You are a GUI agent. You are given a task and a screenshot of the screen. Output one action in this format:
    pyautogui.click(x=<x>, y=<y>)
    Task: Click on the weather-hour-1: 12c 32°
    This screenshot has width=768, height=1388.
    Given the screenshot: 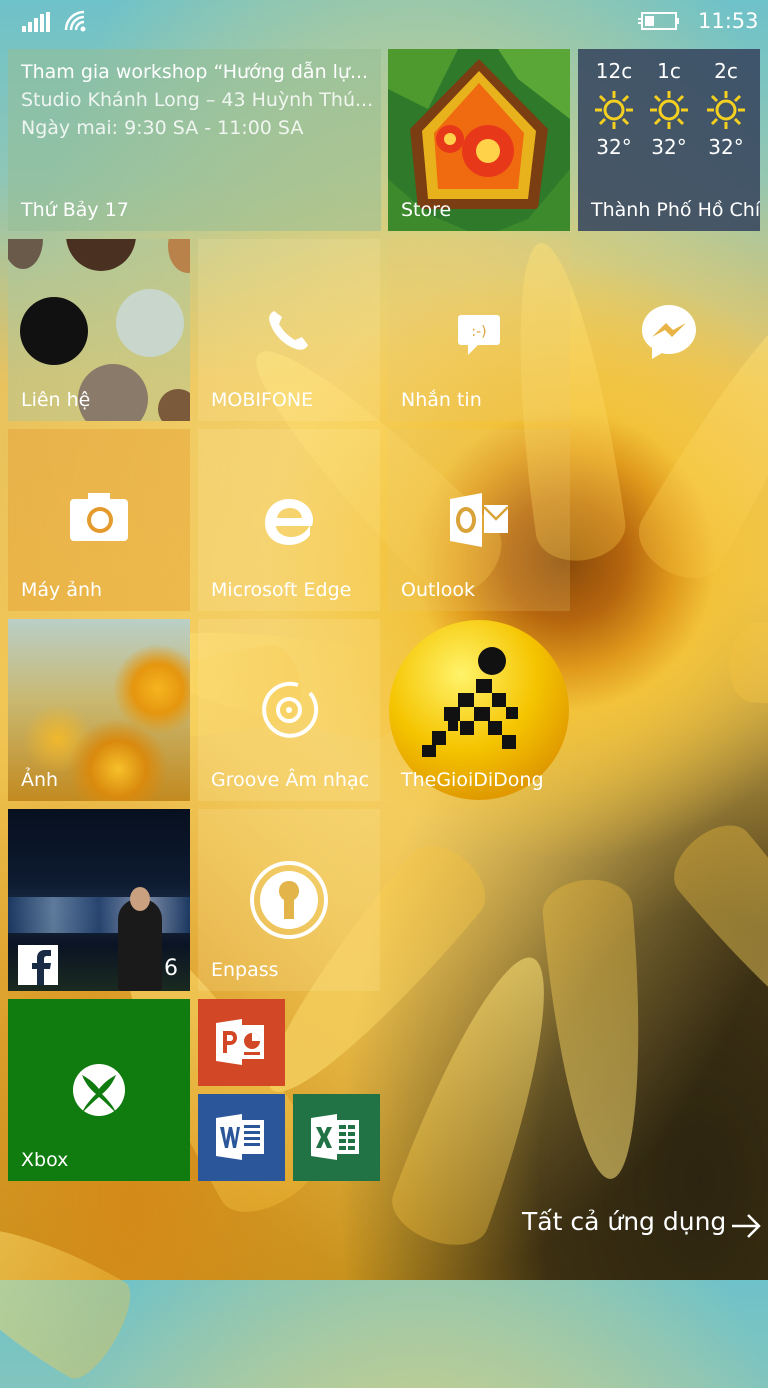 What is the action you would take?
    pyautogui.click(x=614, y=109)
    